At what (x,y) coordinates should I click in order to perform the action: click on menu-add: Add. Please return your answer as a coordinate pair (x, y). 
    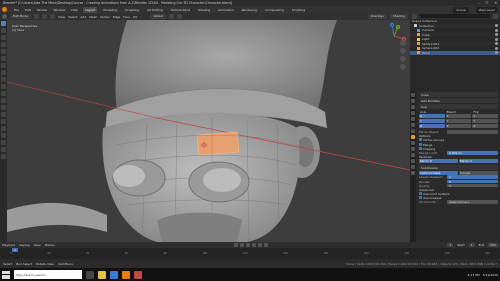
    Looking at the image, I should click on (83, 17).